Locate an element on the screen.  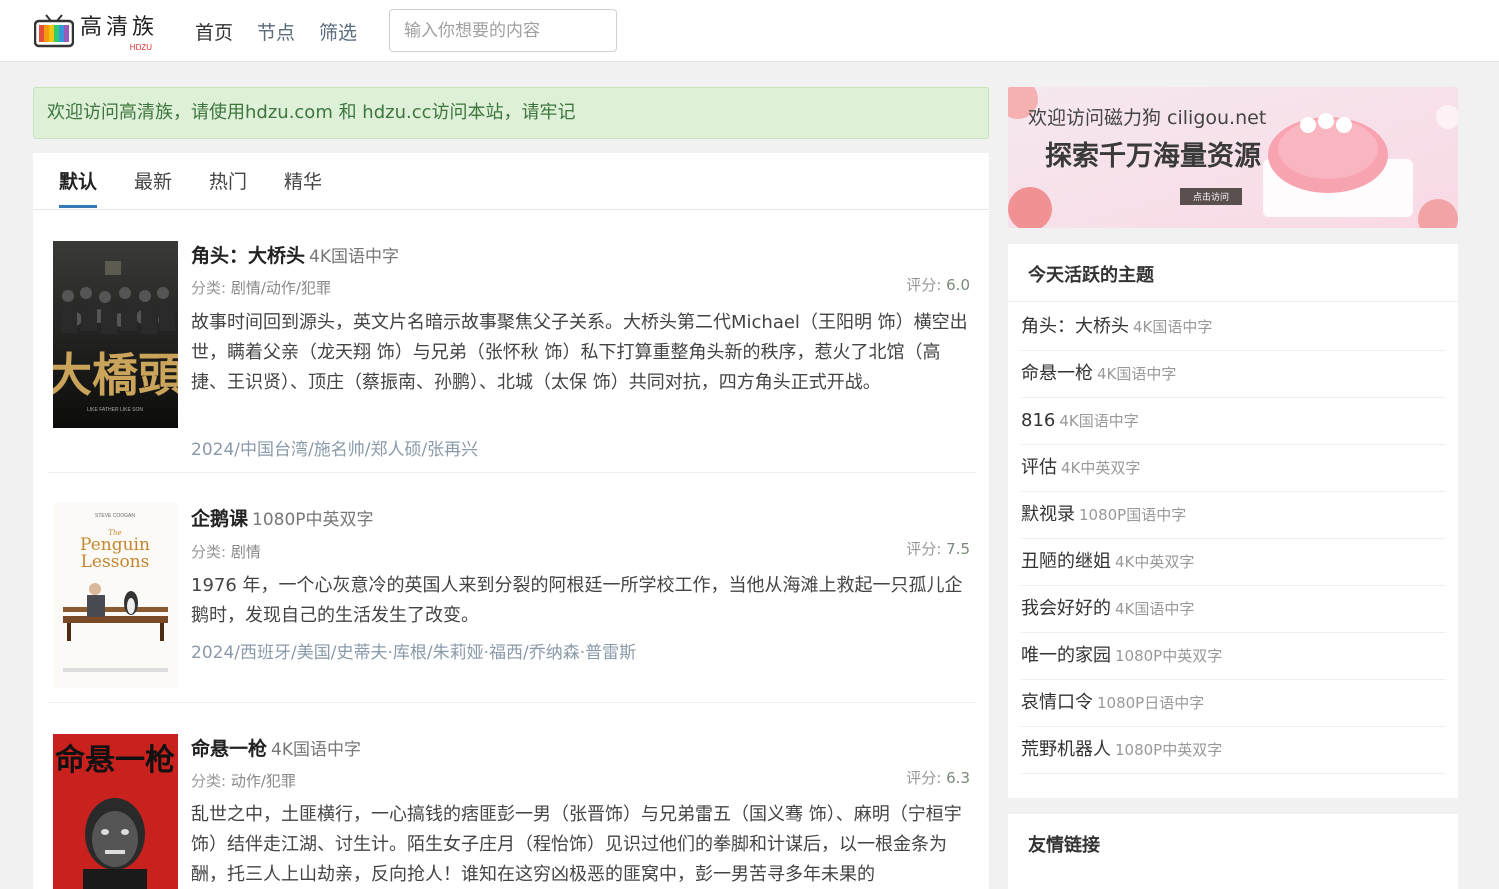
poster-image: STEVE COOGAN The Penguin Lessons is located at coordinates (115, 595).